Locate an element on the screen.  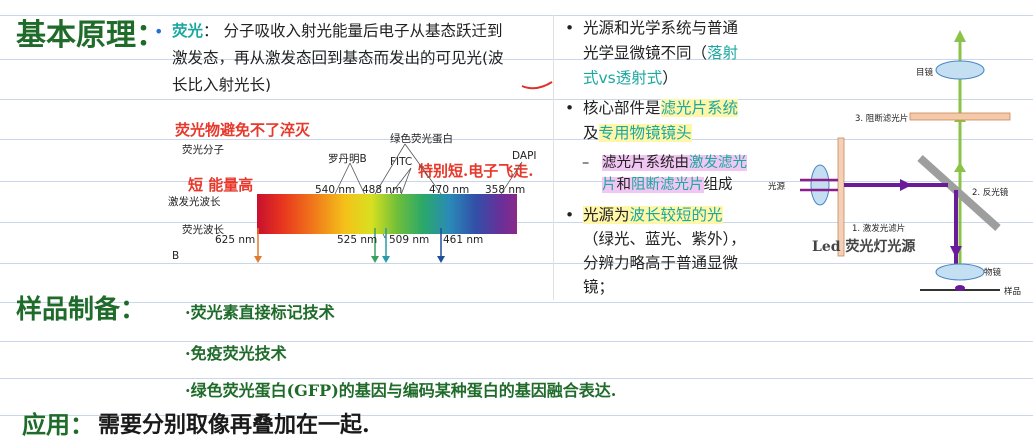
definition-line2: 激发态，再从激发态回到基态而发出的可见光(波 is located at coordinates (338, 58).